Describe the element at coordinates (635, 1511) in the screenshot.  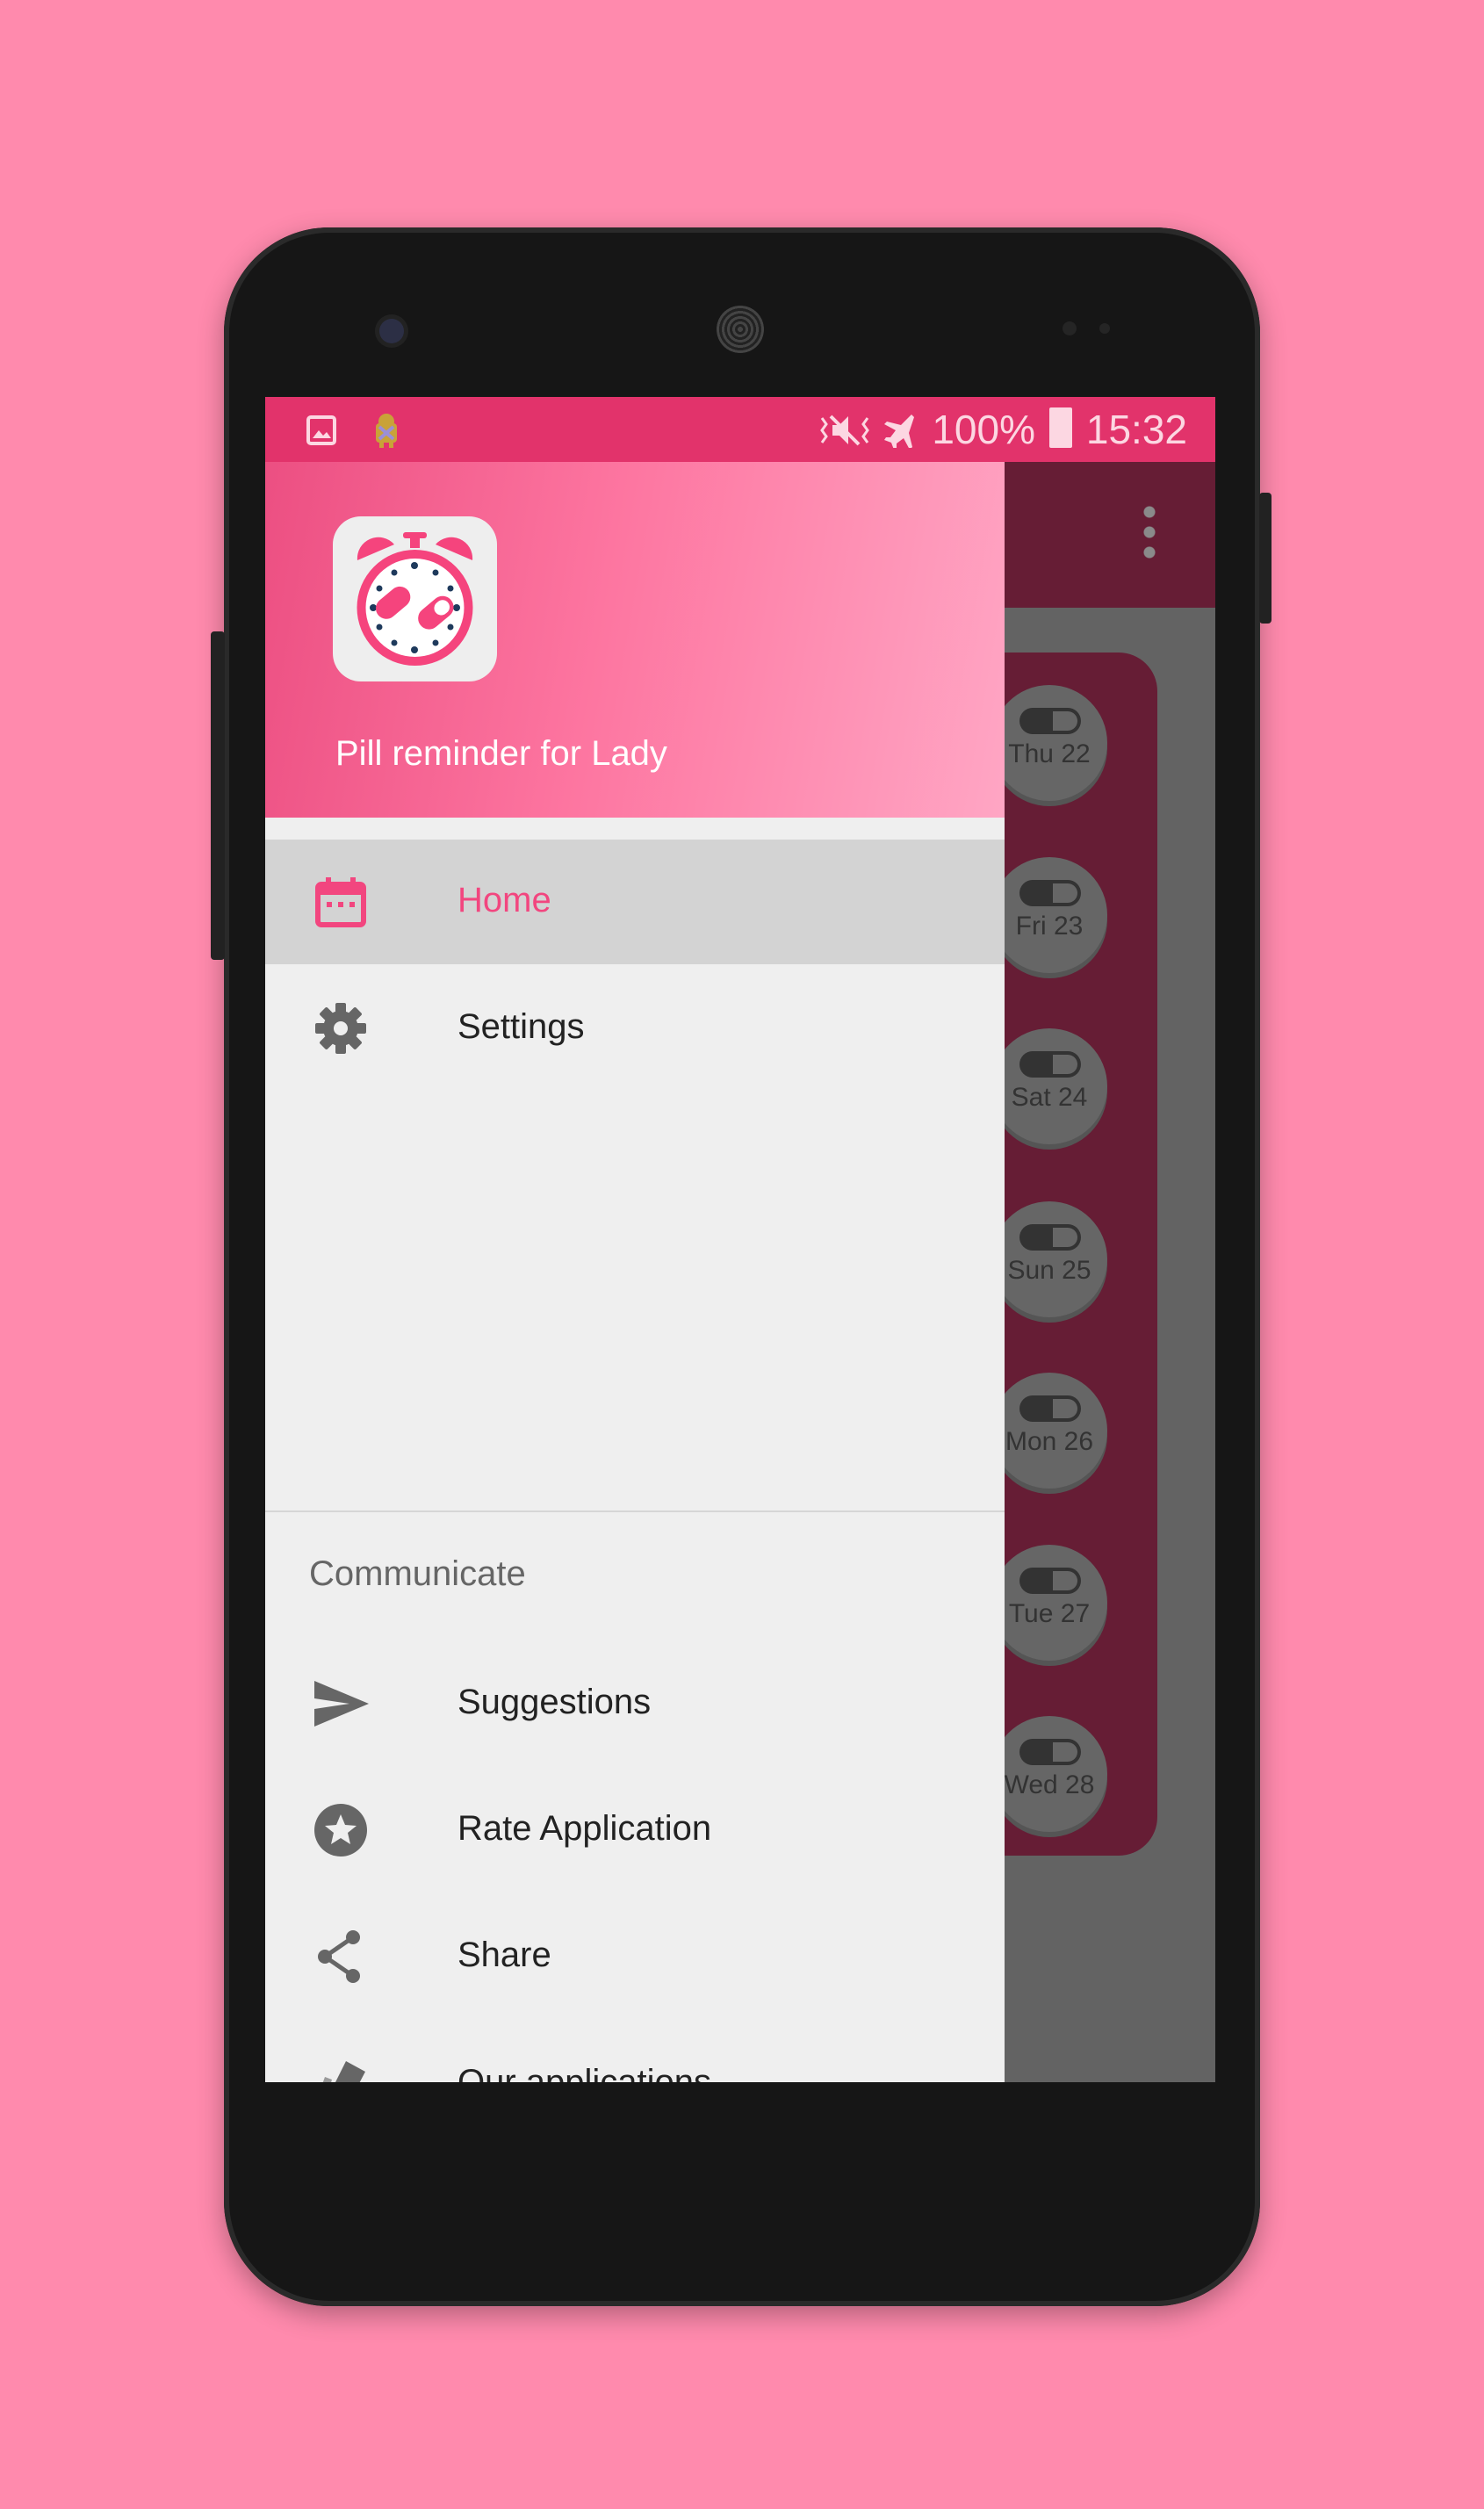
I see `divider` at that location.